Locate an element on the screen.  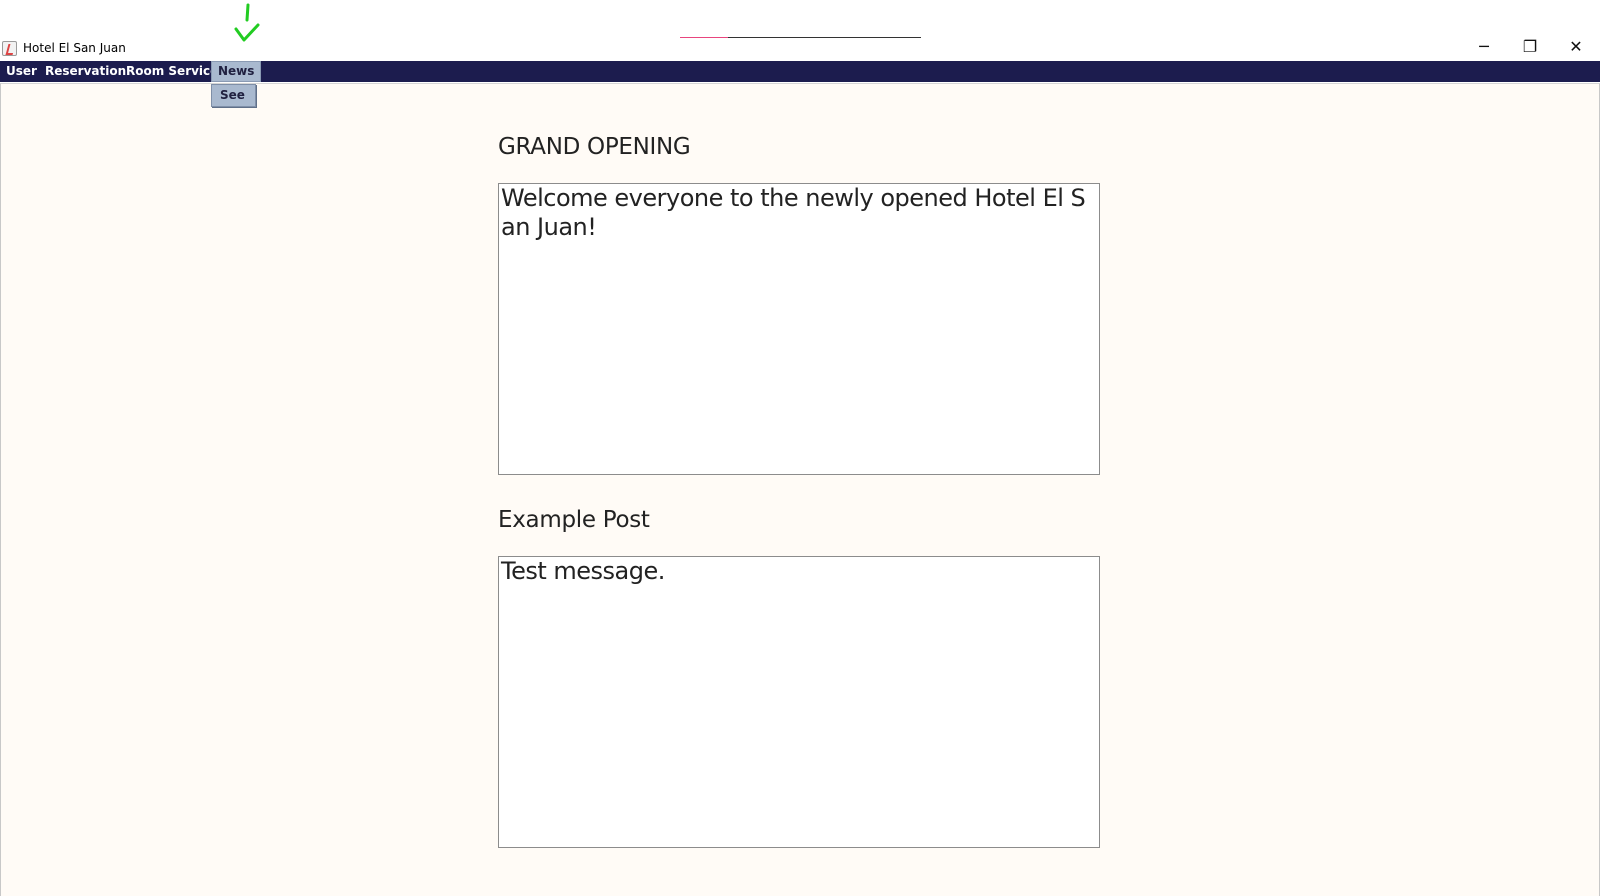
maximize-button: ❐ is located at coordinates (1530, 46).